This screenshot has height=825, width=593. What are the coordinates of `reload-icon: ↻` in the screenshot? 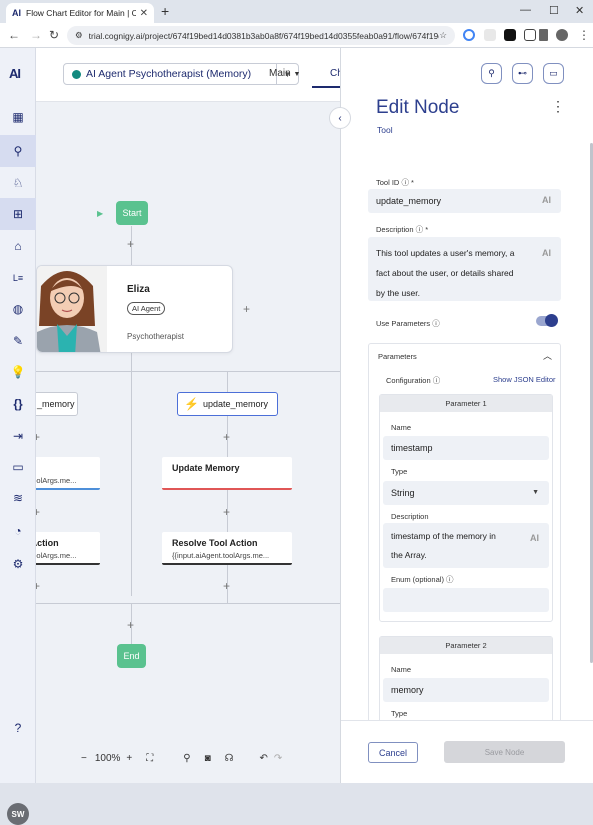 It's located at (54, 35).